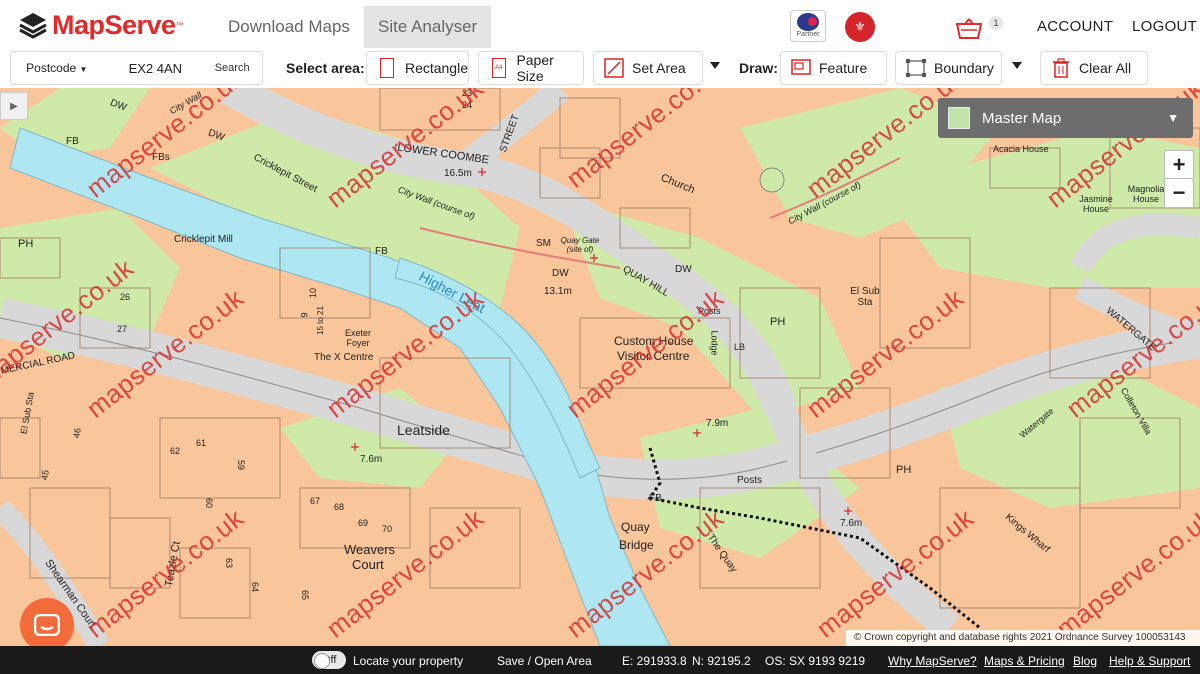 This screenshot has height=674, width=1200. Describe the element at coordinates (1024, 661) in the screenshot. I see `maps-pricing-link: Maps & Pricing` at that location.